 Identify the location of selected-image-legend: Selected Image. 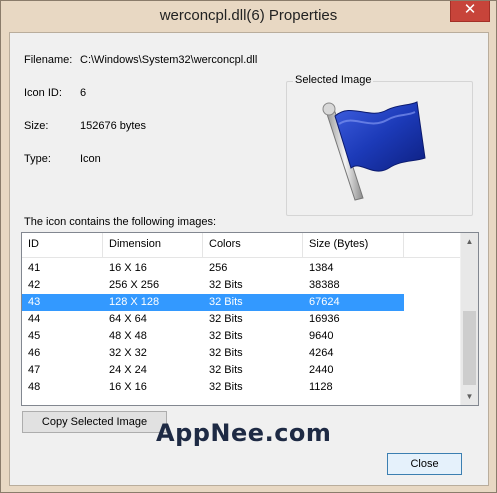
(333, 80).